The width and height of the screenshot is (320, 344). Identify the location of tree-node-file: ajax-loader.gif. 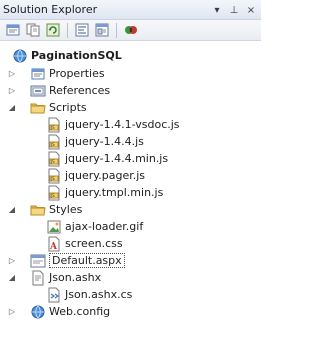
(94, 226).